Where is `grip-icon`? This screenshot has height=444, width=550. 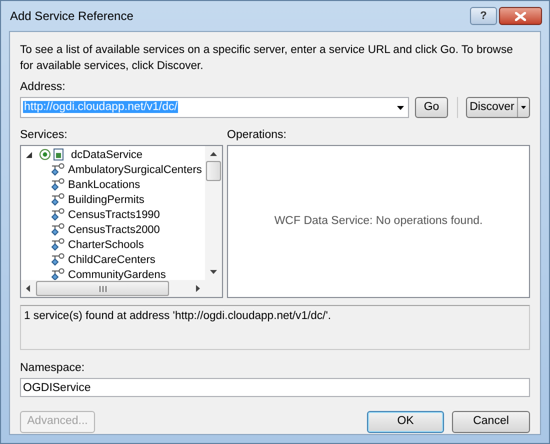 grip-icon is located at coordinates (102, 289).